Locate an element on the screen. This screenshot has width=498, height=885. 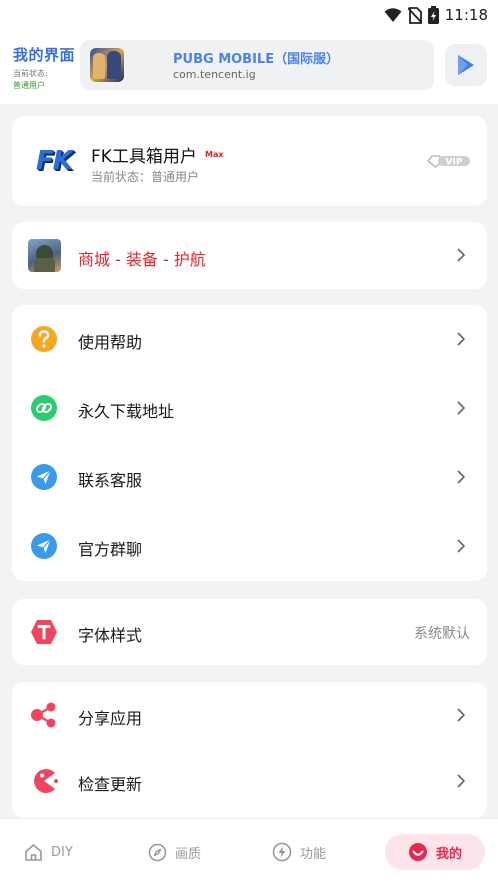
selected-game-card: PUBG MOBILE（国际服） com.tencent.ig is located at coordinates (257, 65).